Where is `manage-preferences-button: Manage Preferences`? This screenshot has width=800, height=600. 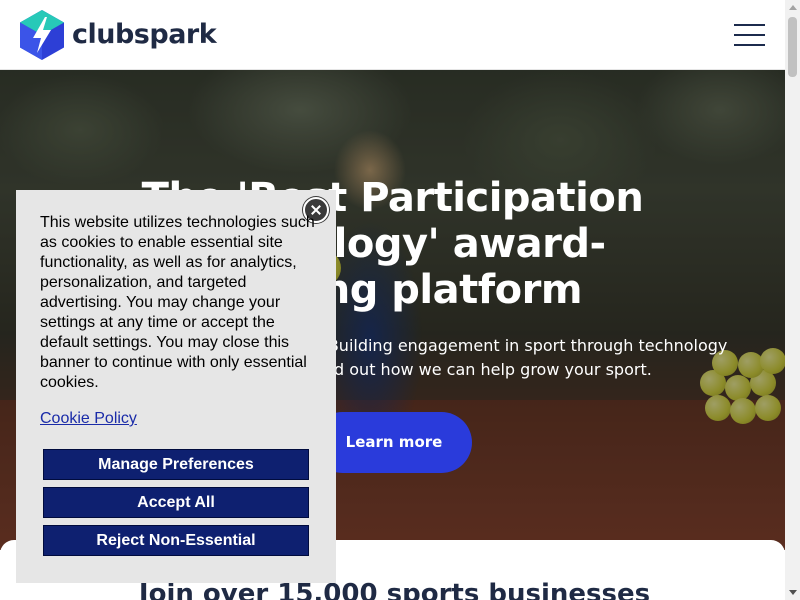
manage-preferences-button: Manage Preferences is located at coordinates (176, 464).